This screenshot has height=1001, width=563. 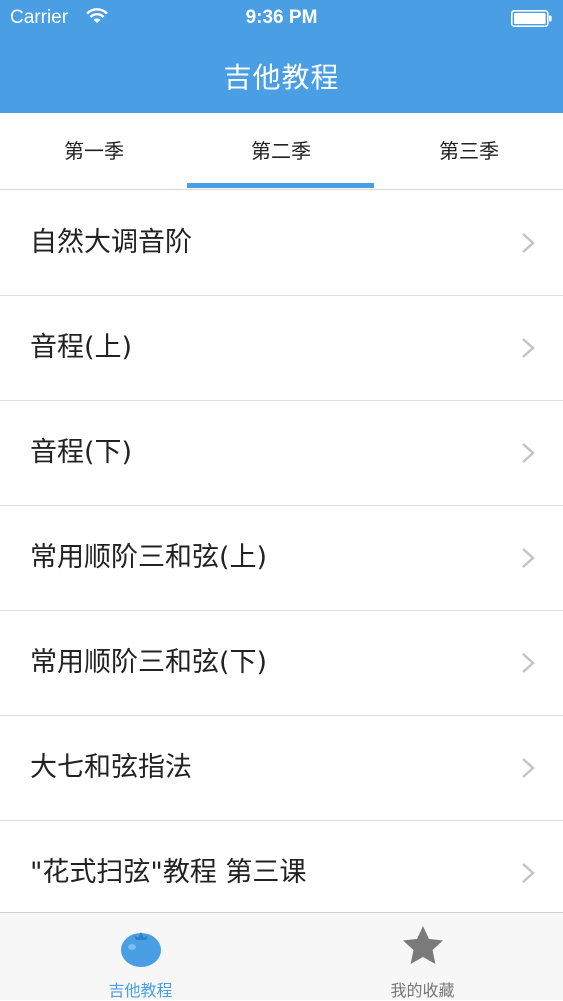 What do you see at coordinates (149, 662) in the screenshot?
I see `lesson-title: 常用顺阶三和弦(下)` at bounding box center [149, 662].